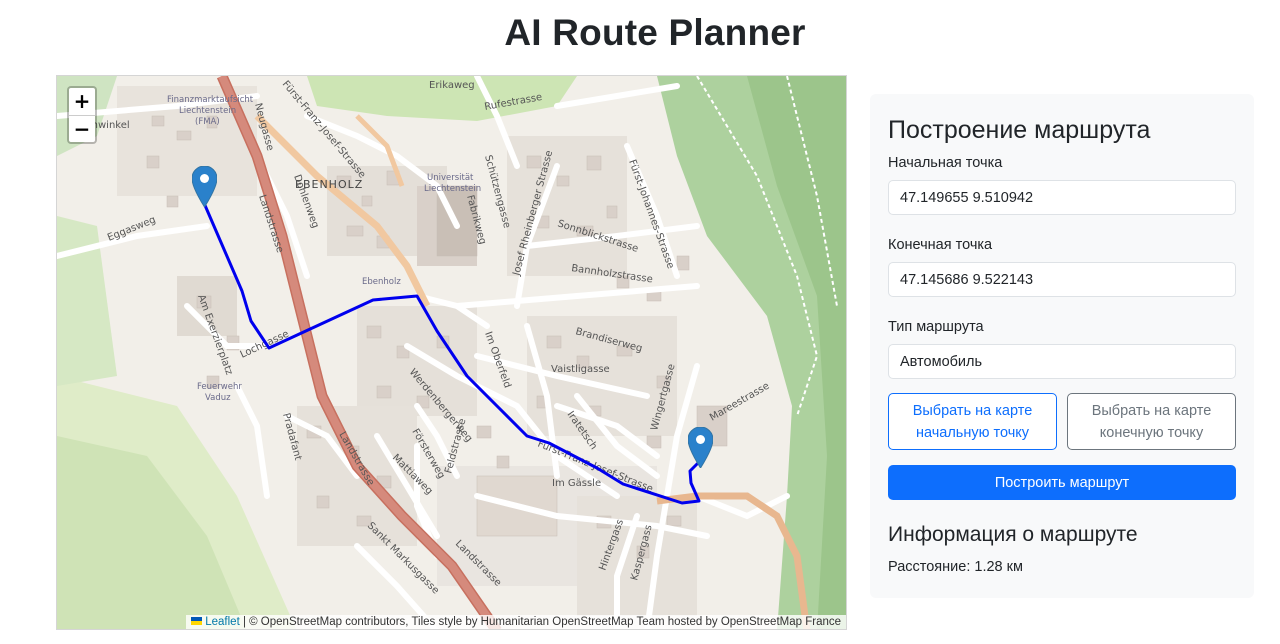 The image size is (1280, 644). I want to click on route-info-title: Информация о маршруте, so click(1013, 534).